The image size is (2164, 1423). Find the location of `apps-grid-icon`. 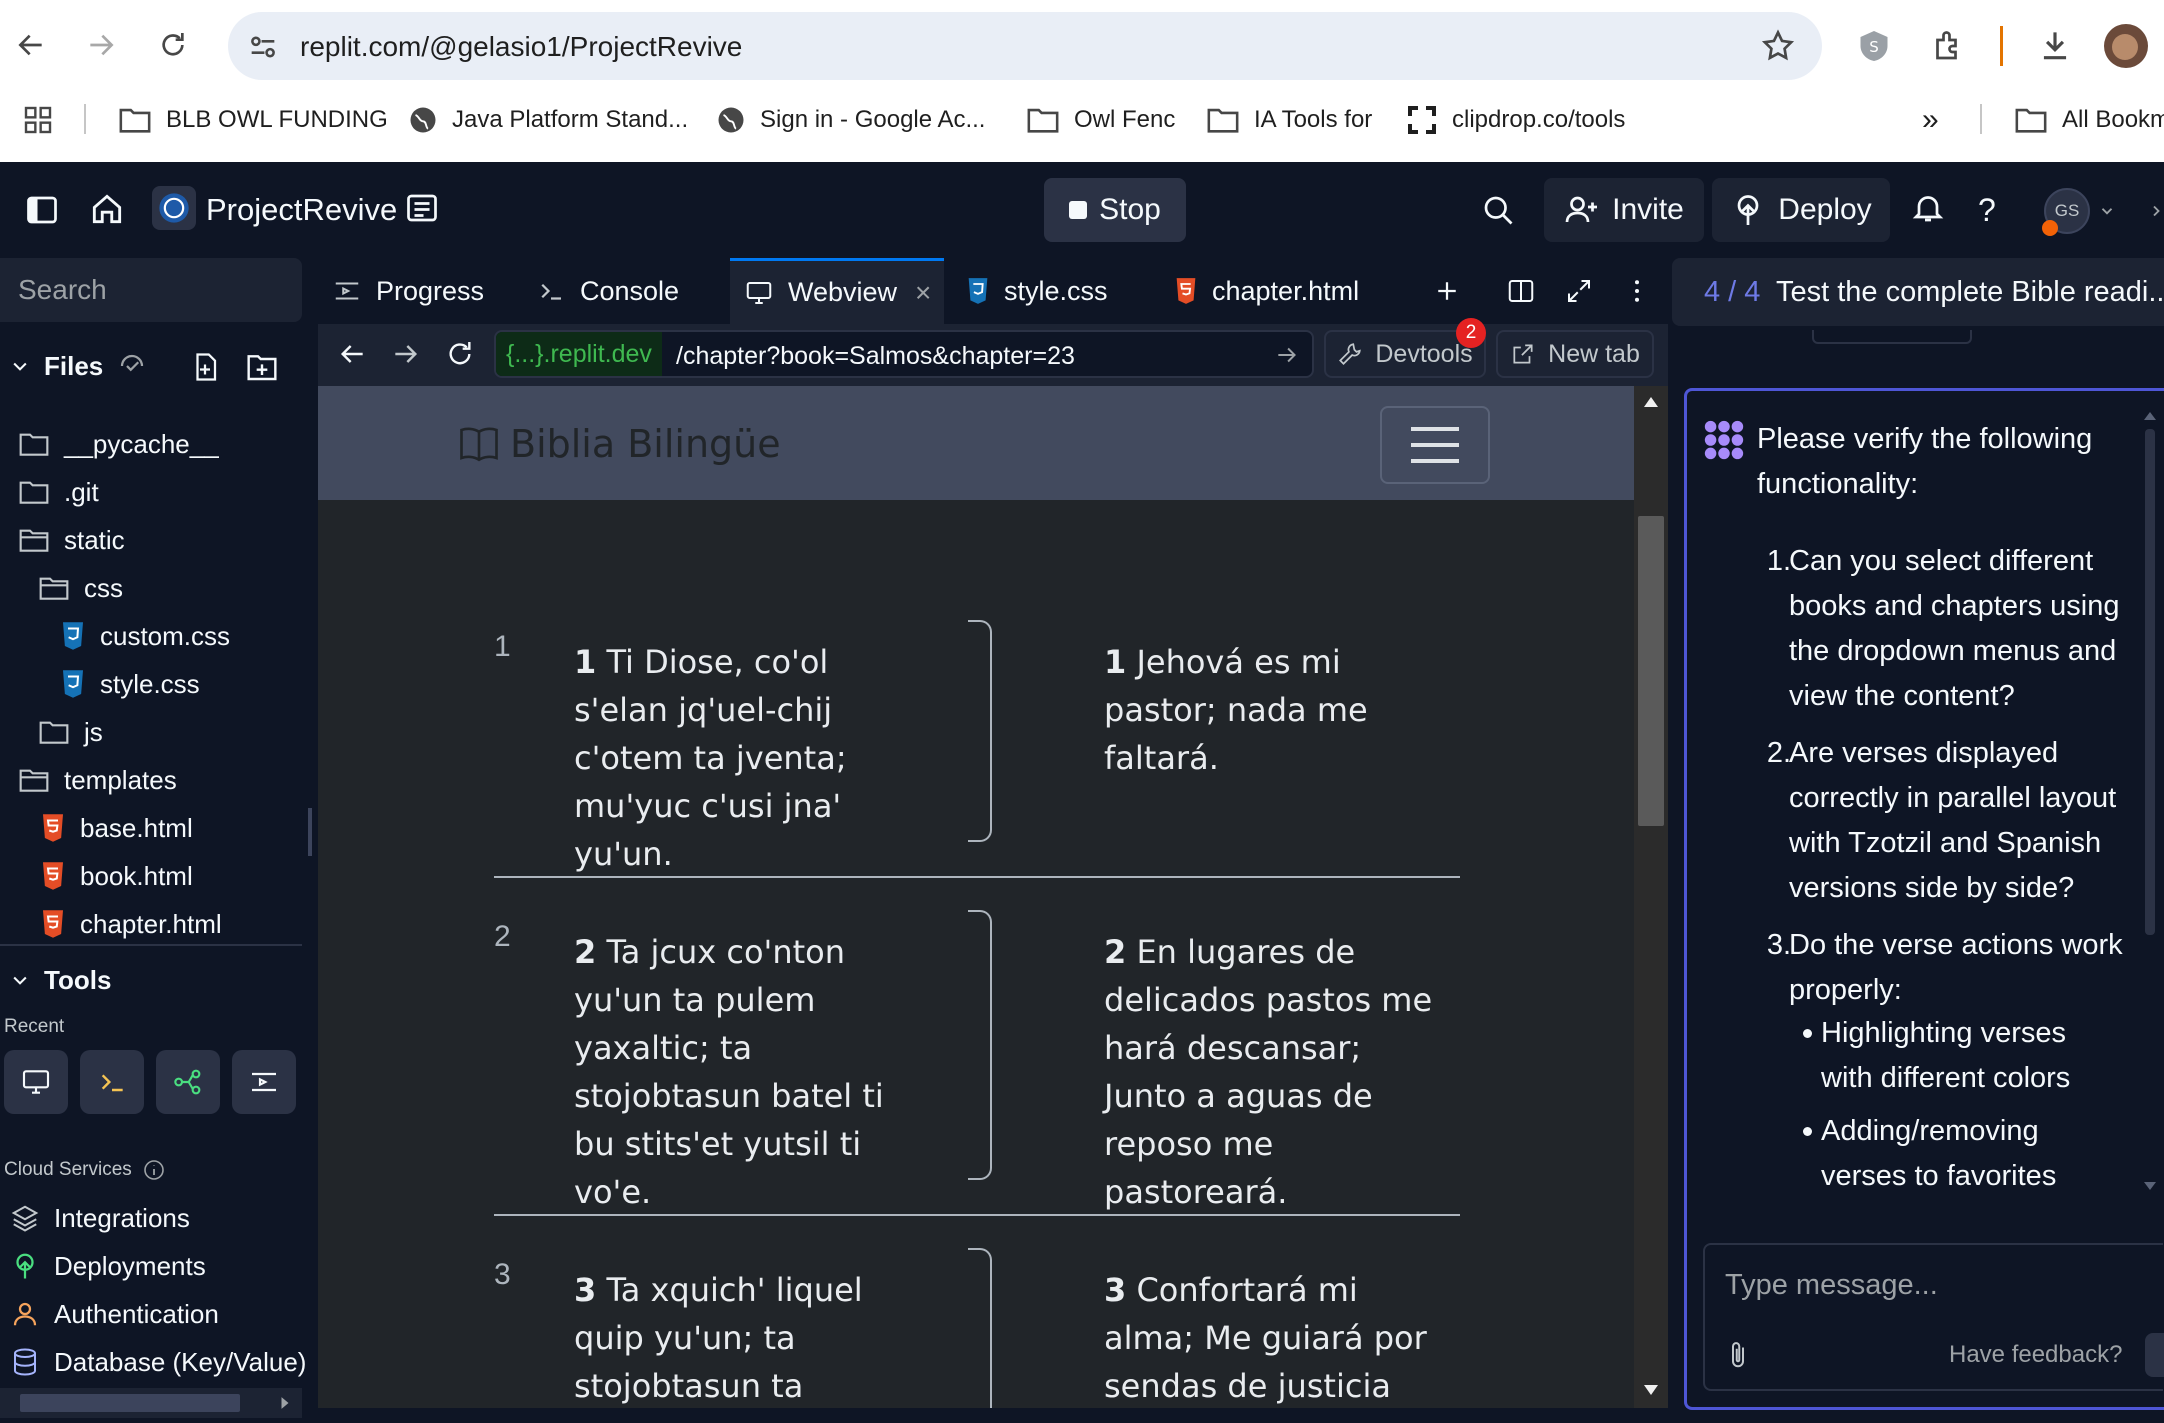

apps-grid-icon is located at coordinates (38, 120).